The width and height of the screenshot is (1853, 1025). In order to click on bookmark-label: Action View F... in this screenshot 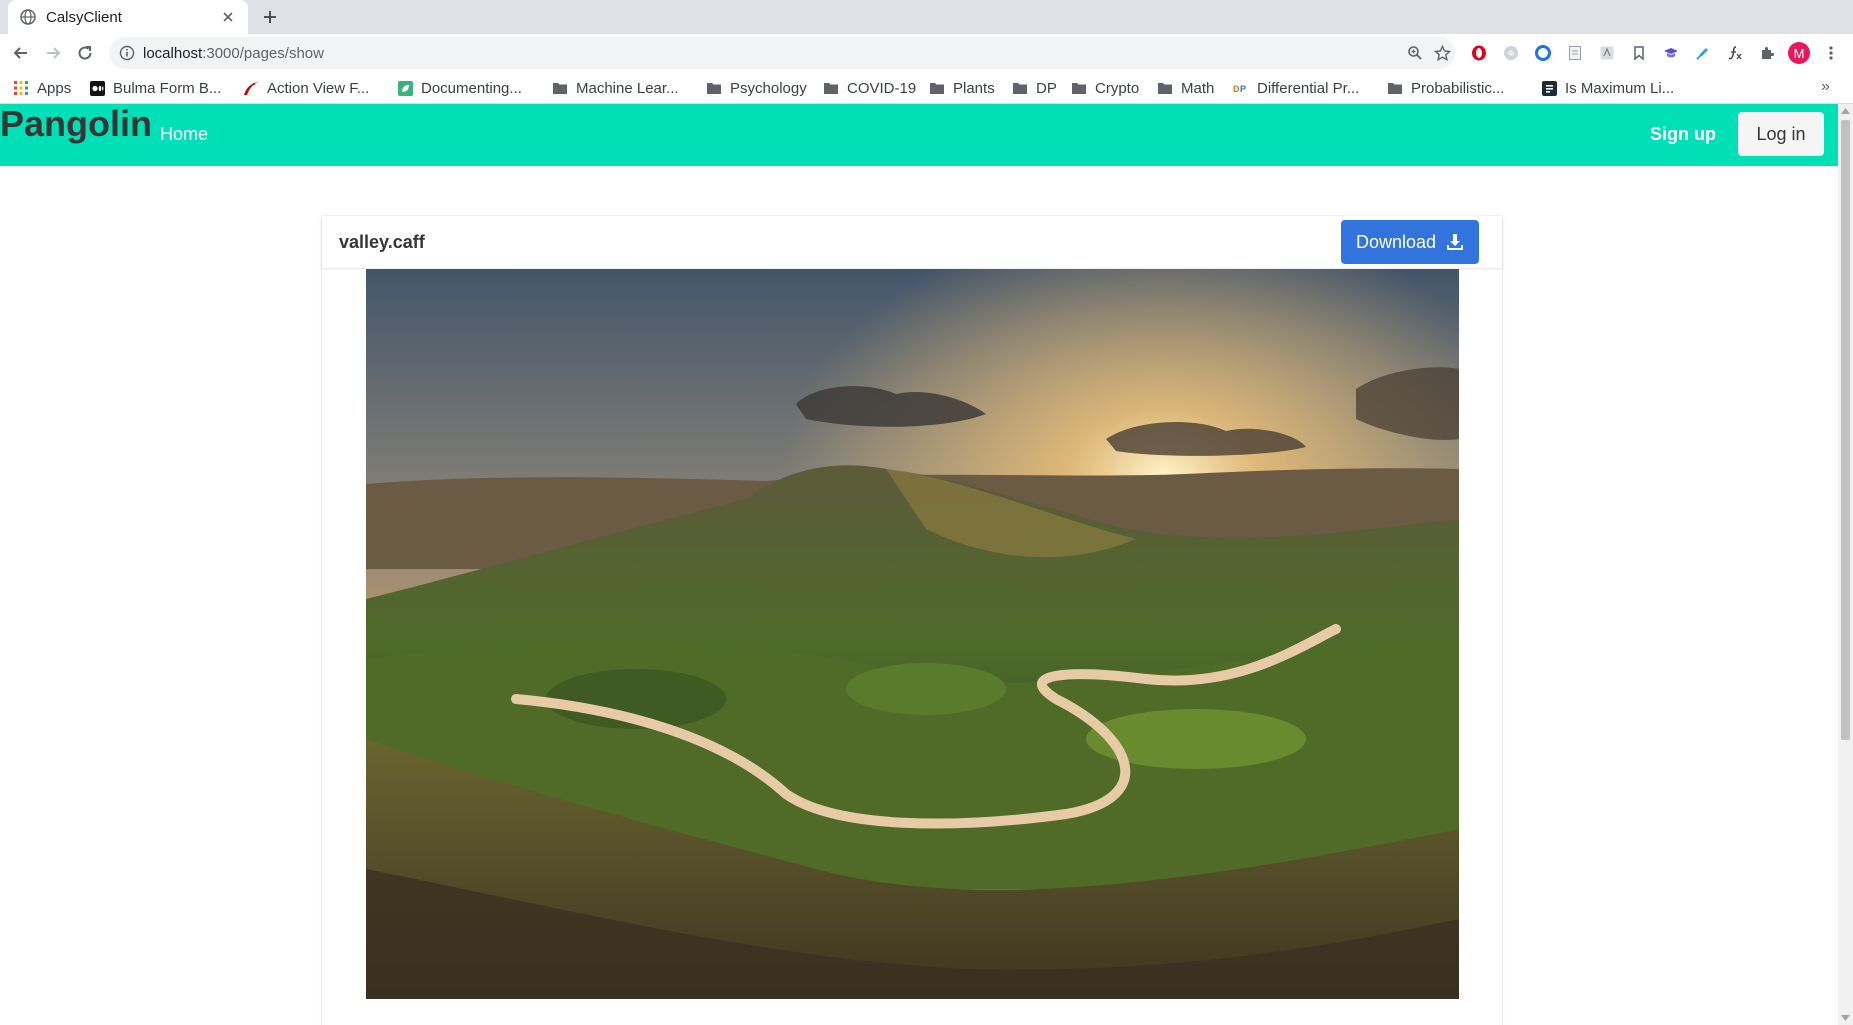, I will do `click(318, 88)`.